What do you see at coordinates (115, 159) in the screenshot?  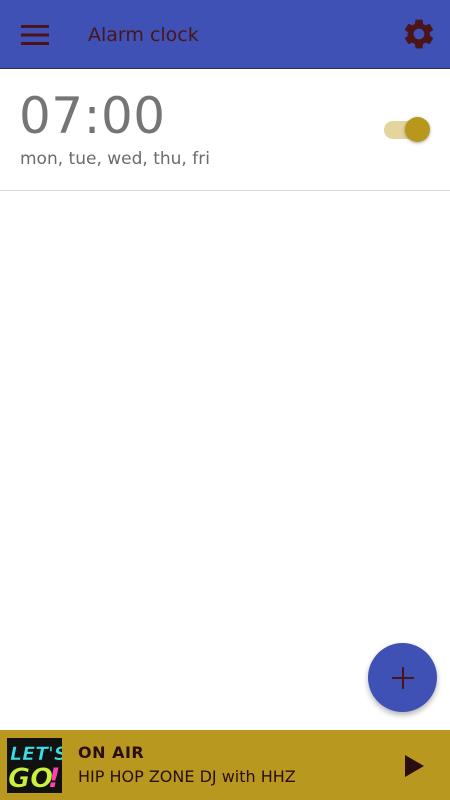 I see `alarm-days: mon, tue, wed, thu, fri` at bounding box center [115, 159].